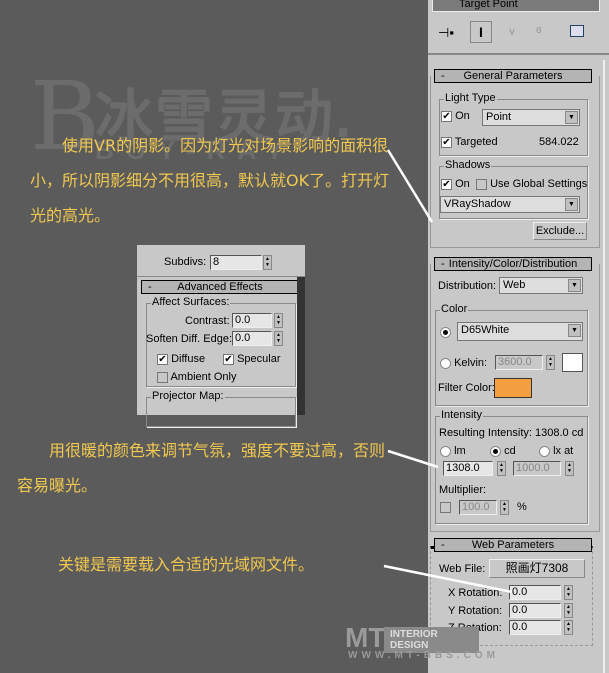 The image size is (609, 673). What do you see at coordinates (423, 655) in the screenshot?
I see `watermark-mt-url: WWW.MT-BBS.COM` at bounding box center [423, 655].